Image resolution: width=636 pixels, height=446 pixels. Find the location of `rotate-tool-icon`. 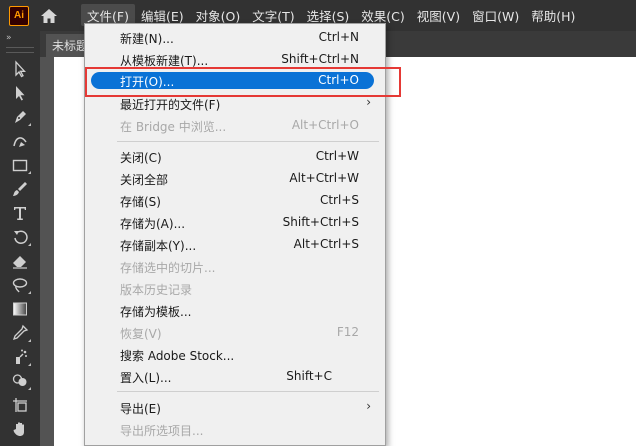

rotate-tool-icon is located at coordinates (20, 237).